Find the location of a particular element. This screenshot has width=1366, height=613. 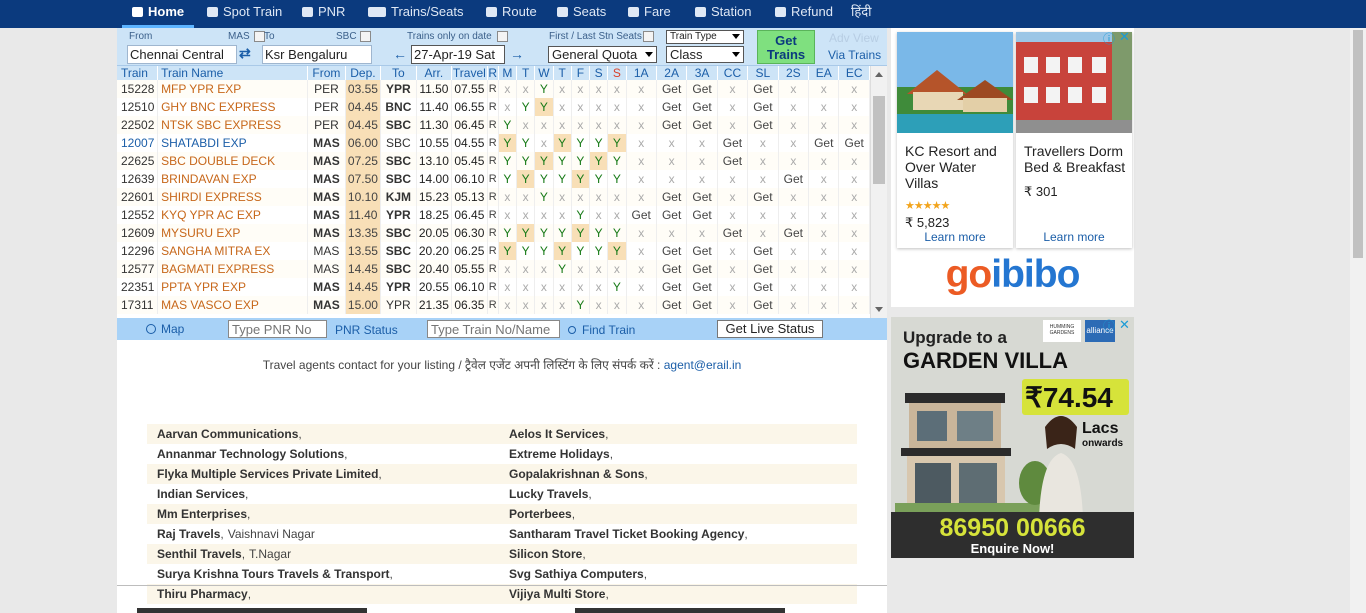

quota-select: General Quota is located at coordinates (602, 54).